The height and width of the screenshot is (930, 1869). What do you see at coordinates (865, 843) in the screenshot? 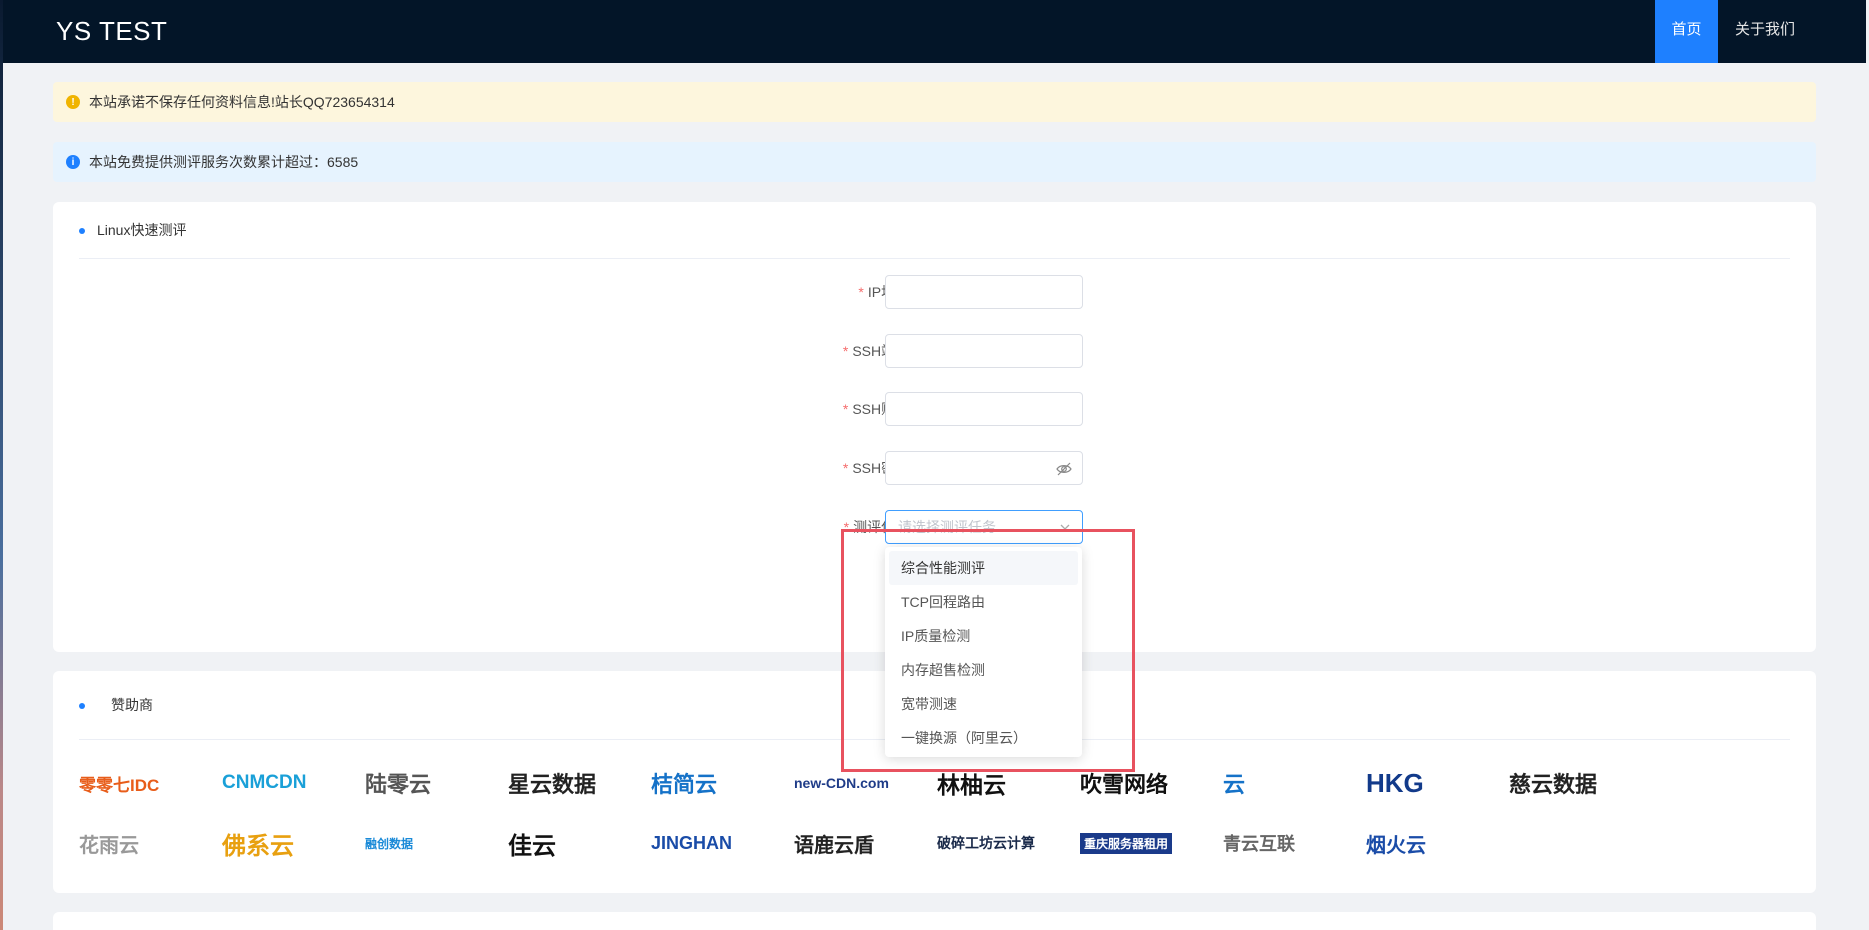
I see `sponsor-logo: 语鹿云盾` at bounding box center [865, 843].